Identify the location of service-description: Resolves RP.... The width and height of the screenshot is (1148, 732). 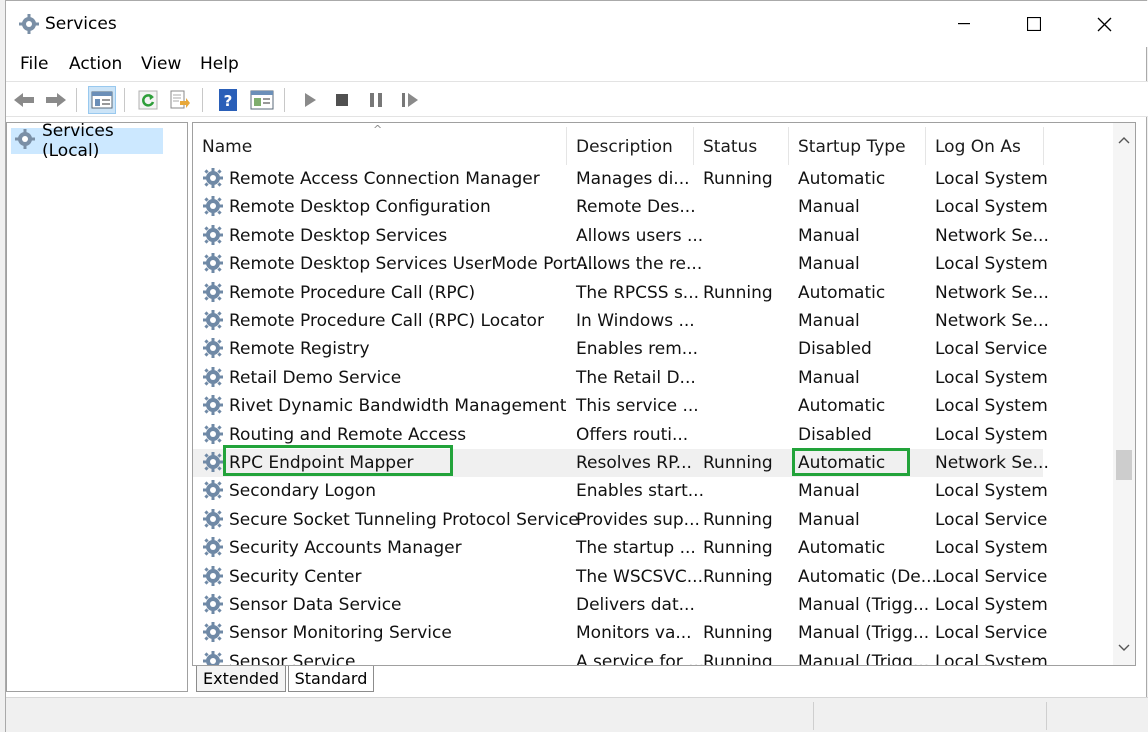
(634, 463).